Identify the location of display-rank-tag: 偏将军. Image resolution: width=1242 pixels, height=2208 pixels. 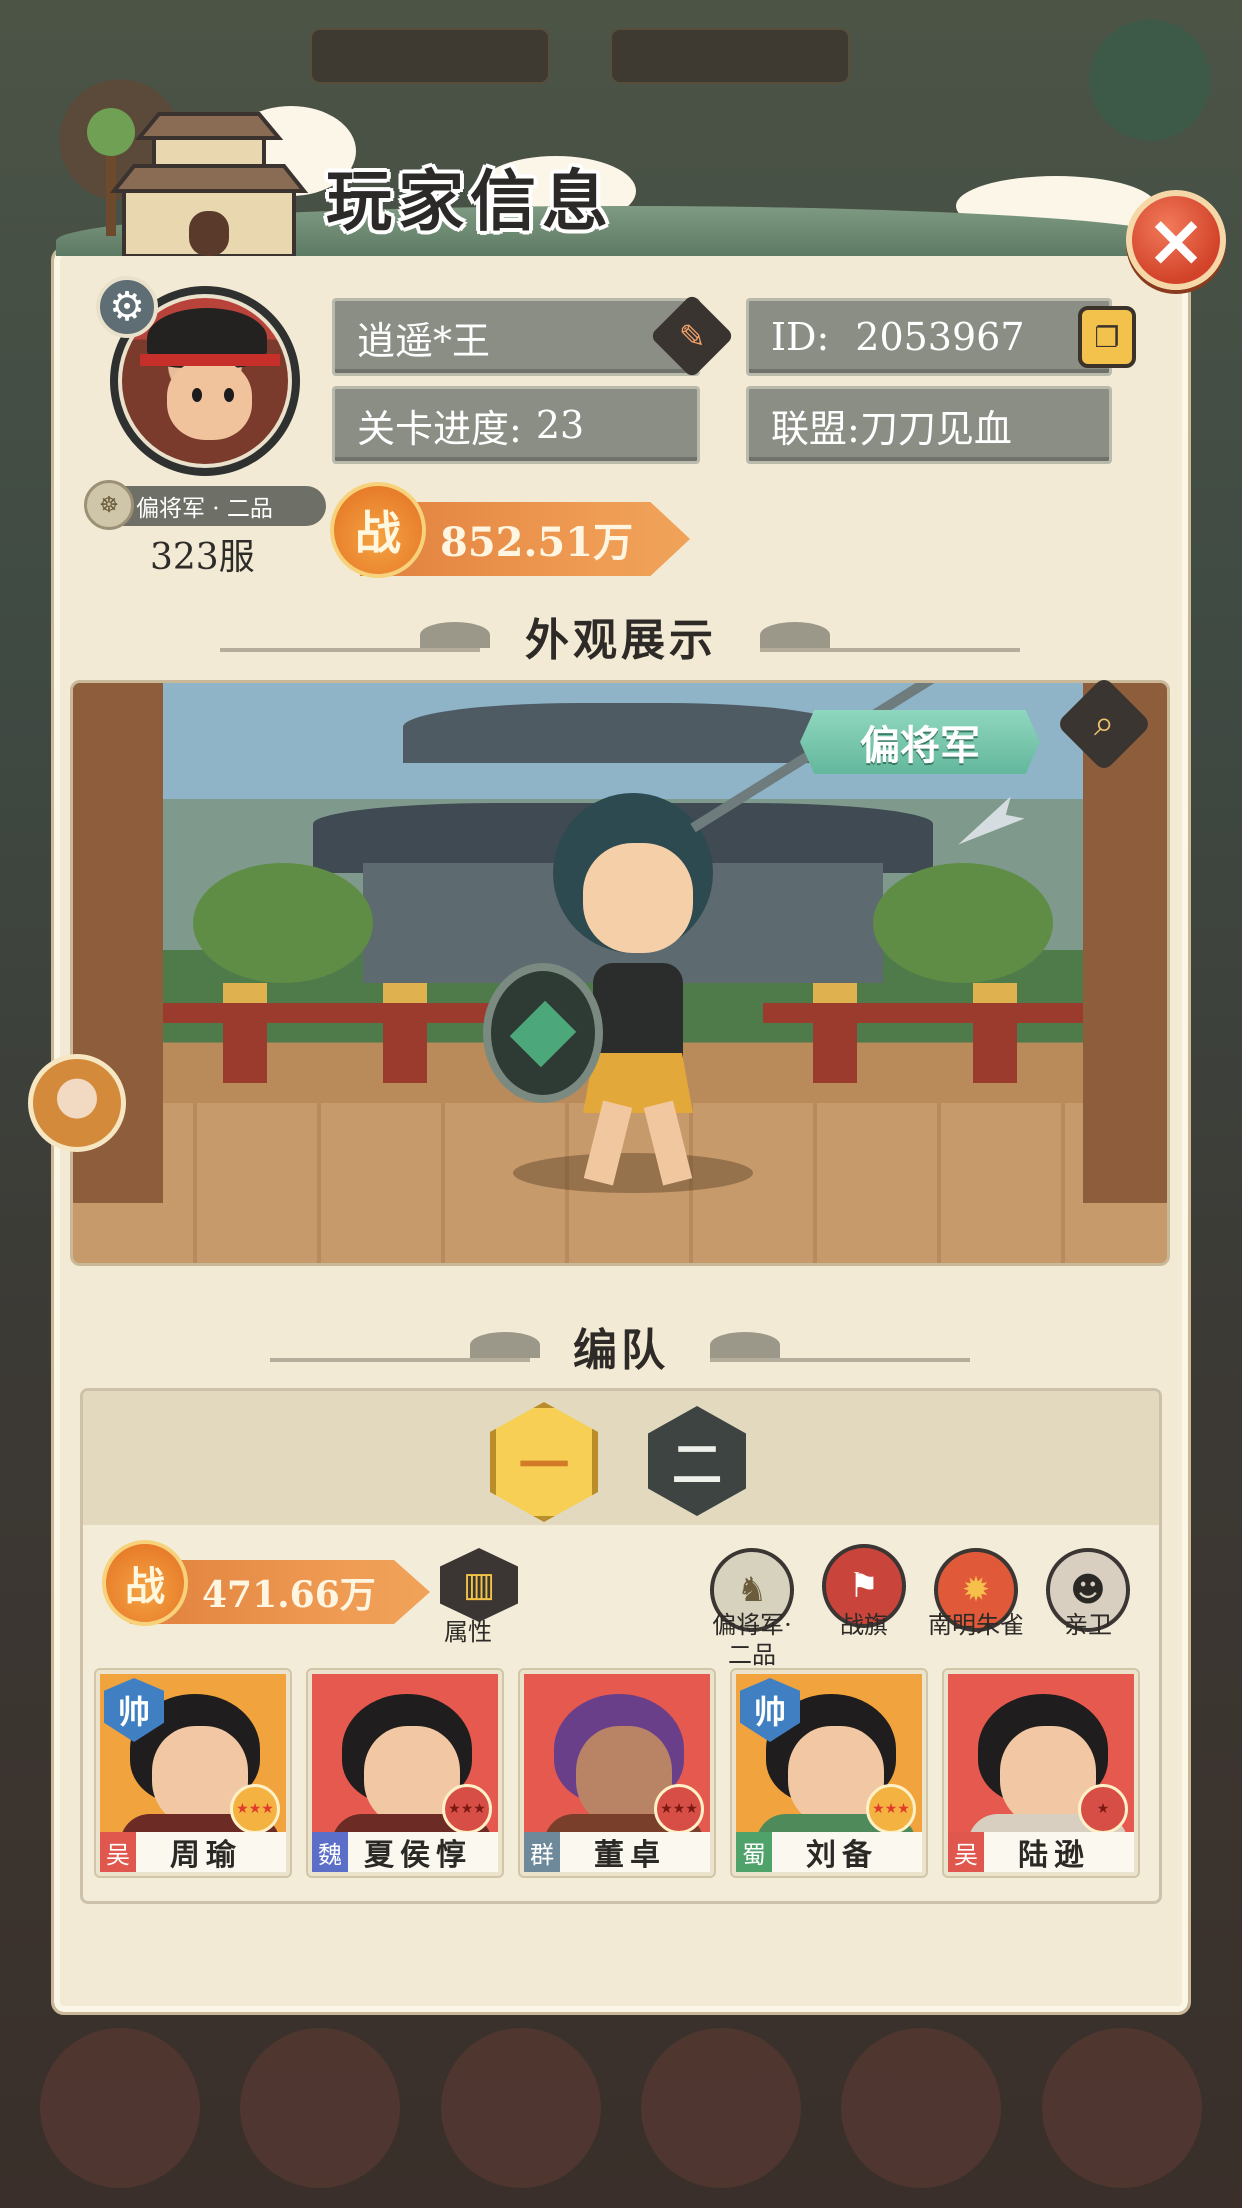
(920, 742).